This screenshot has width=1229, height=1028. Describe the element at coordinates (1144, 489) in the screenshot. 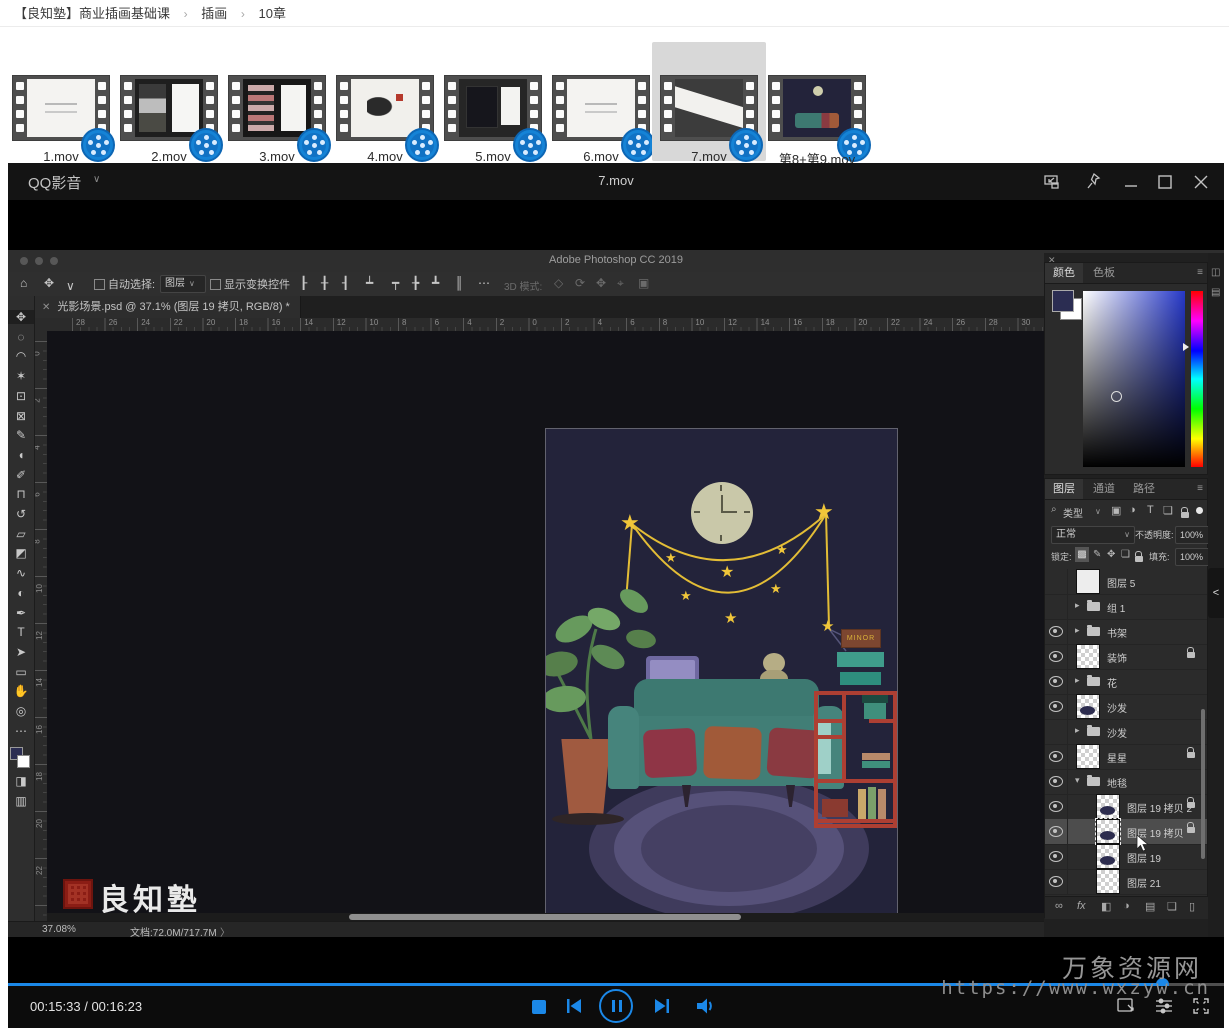

I see `tab-路径: 路径` at that location.